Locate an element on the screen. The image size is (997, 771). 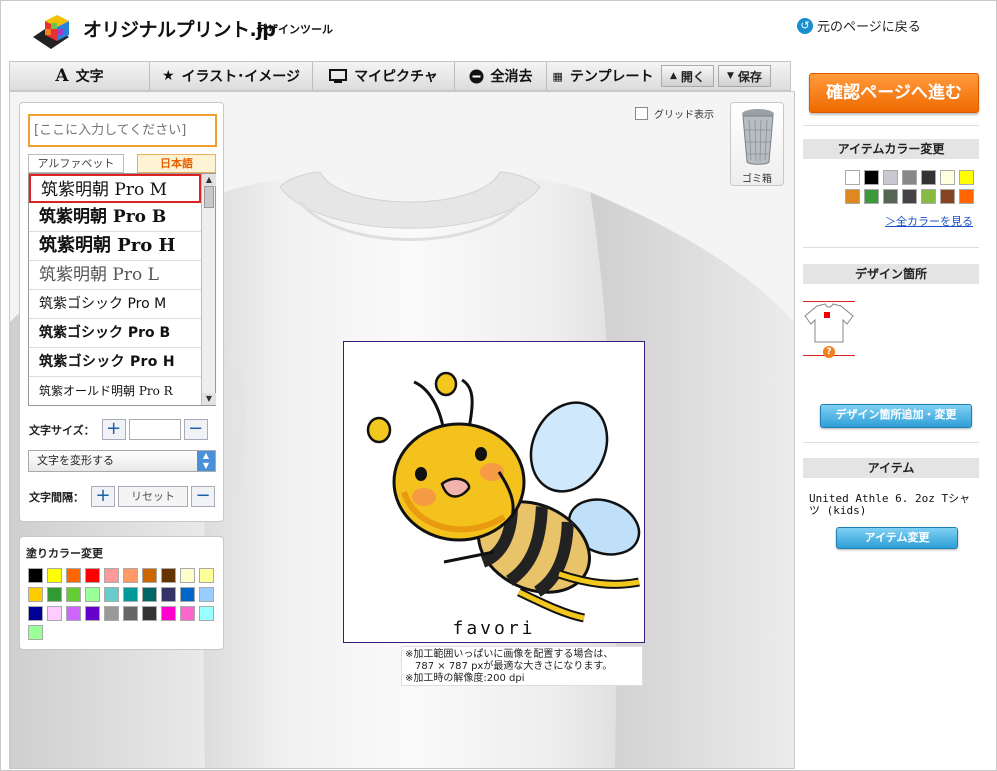
proceed-to-confirm-button: 確認ページへ進む is located at coordinates (894, 93).